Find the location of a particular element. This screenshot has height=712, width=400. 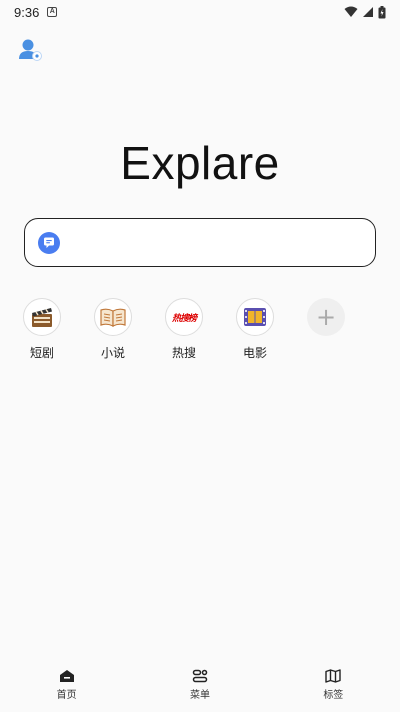

search-box is located at coordinates (200, 242).